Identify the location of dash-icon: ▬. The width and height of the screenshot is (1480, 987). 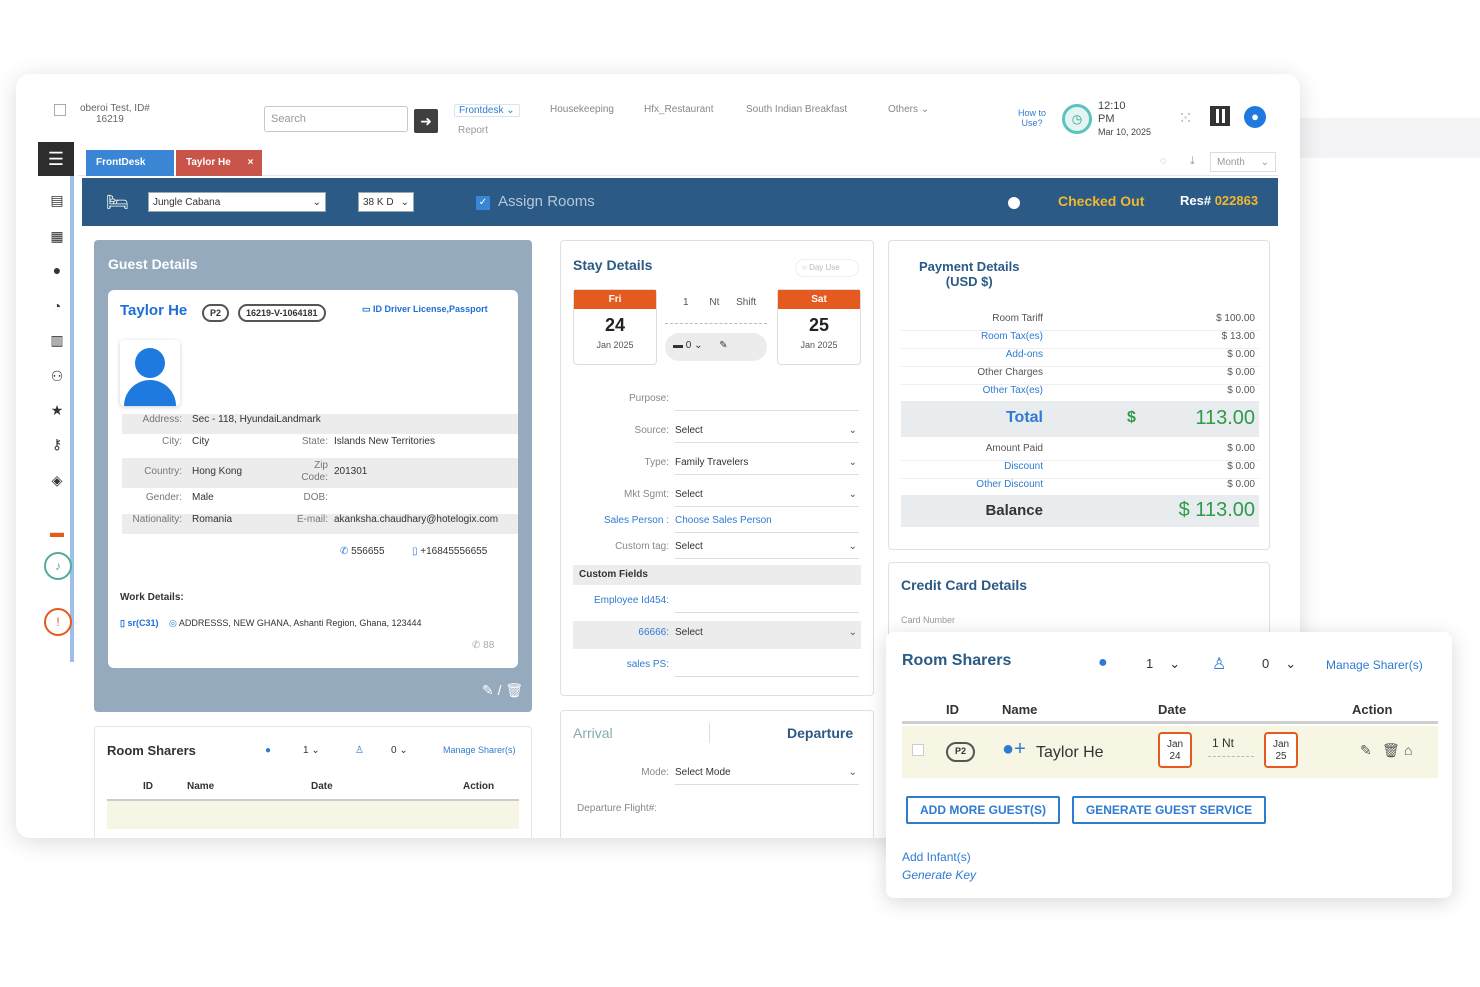
(57, 532).